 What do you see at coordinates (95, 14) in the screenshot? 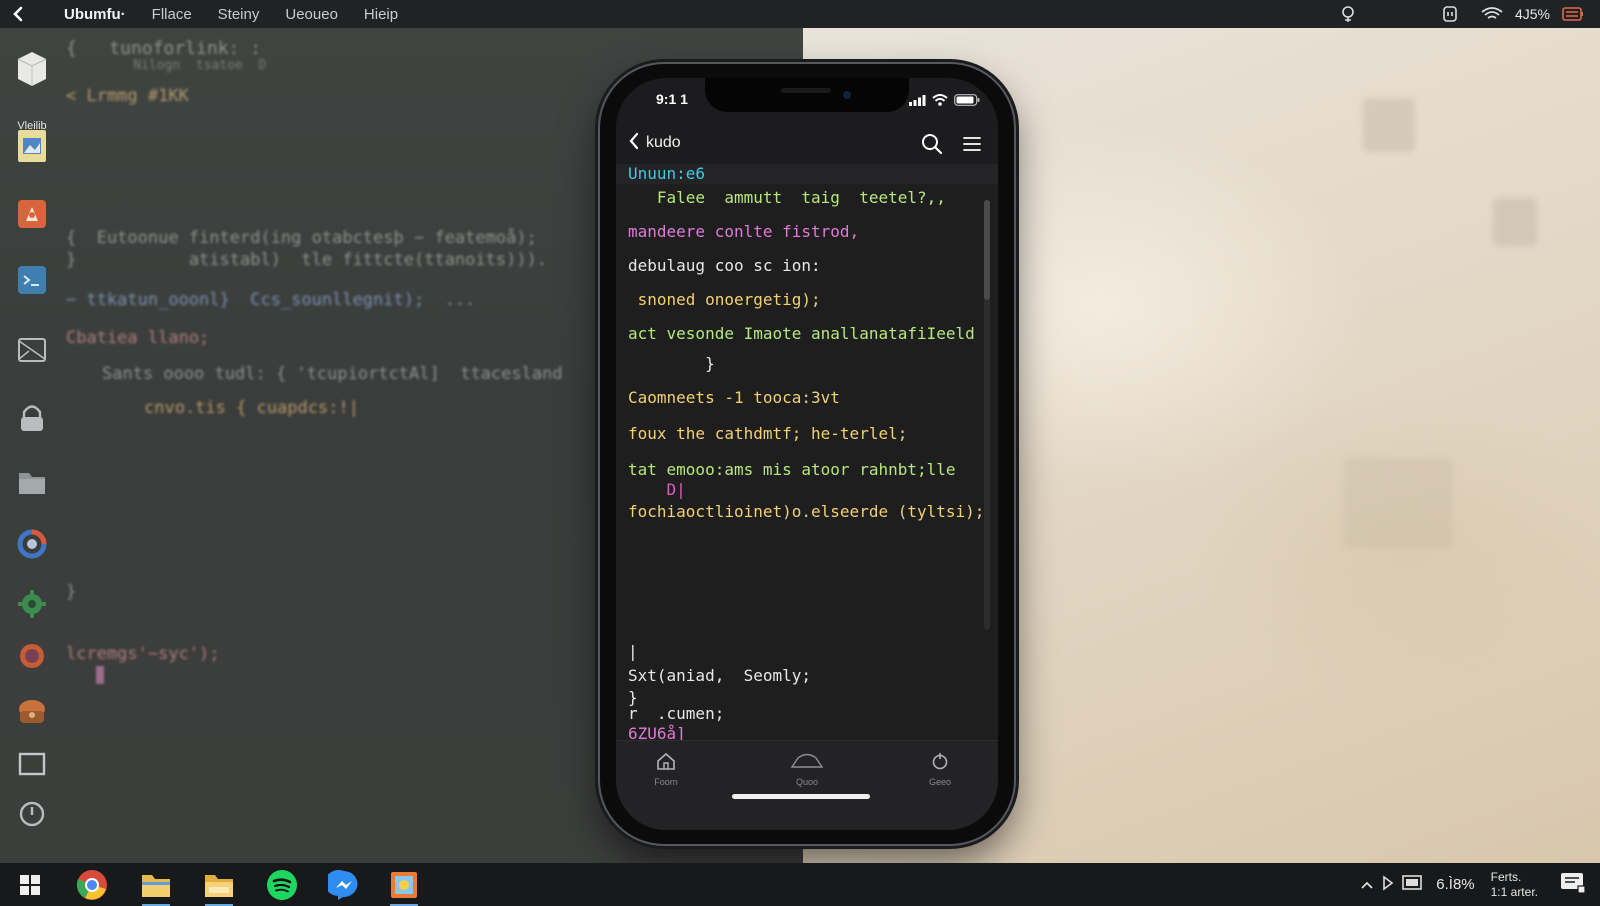
I see `menubar-app-name: Ubumfu·` at bounding box center [95, 14].